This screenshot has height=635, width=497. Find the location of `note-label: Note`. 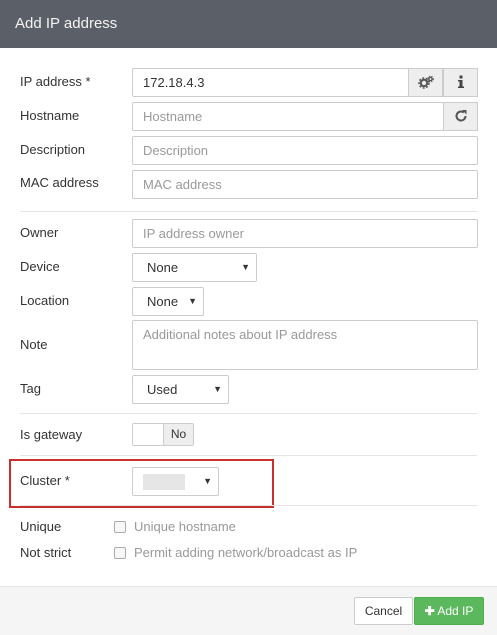

note-label: Note is located at coordinates (34, 344).